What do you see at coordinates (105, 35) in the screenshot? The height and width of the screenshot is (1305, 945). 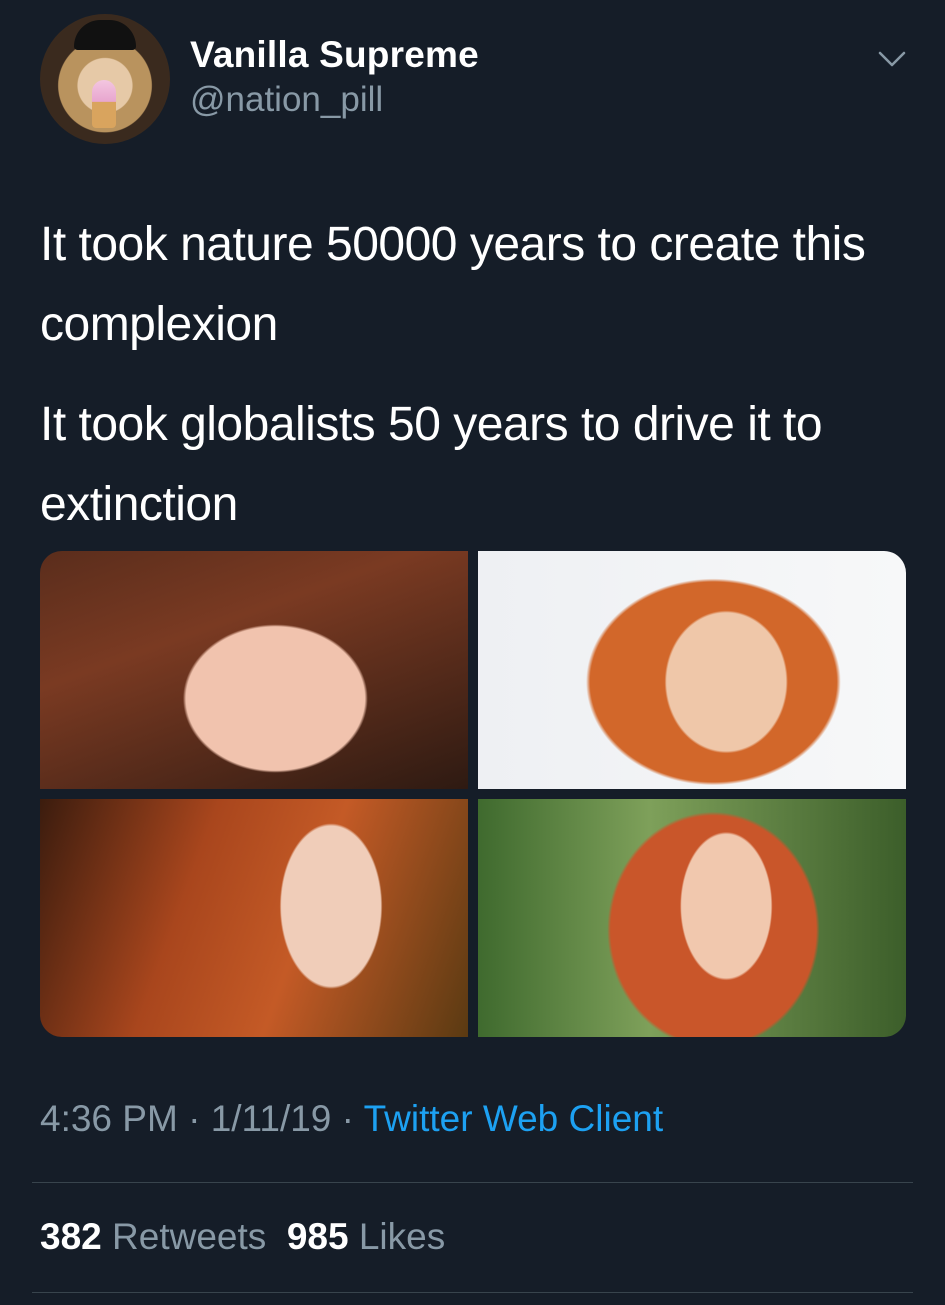 I see `avatar-hat` at bounding box center [105, 35].